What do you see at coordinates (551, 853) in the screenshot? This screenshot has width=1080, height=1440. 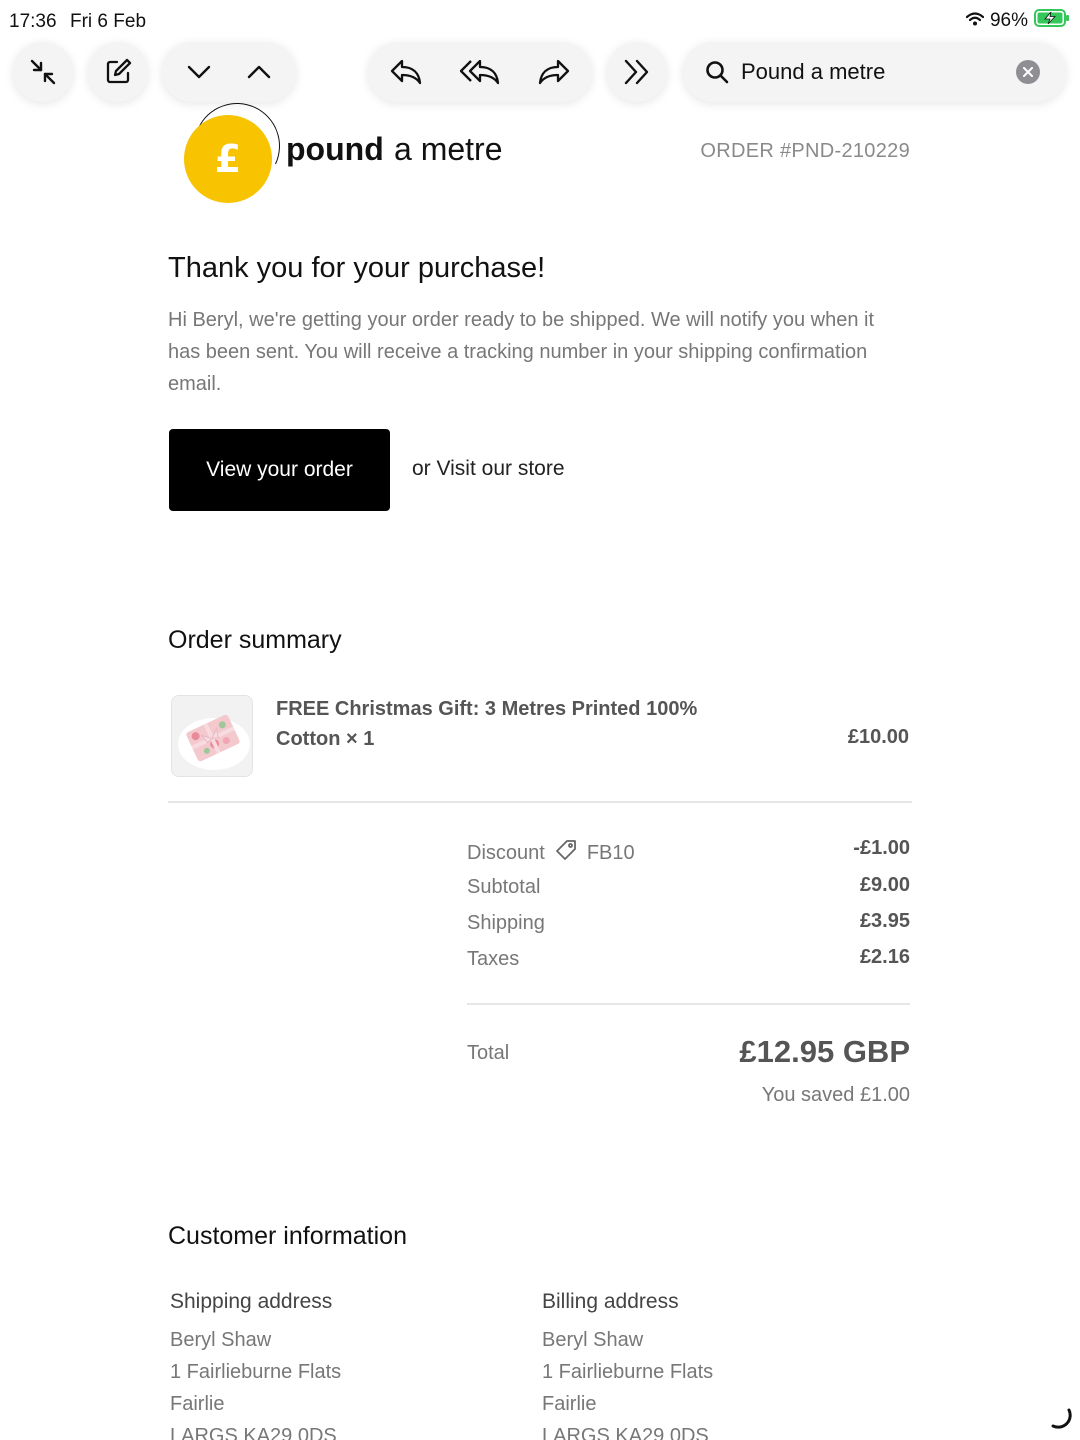 I see `discount-label-group: Discount FB10` at bounding box center [551, 853].